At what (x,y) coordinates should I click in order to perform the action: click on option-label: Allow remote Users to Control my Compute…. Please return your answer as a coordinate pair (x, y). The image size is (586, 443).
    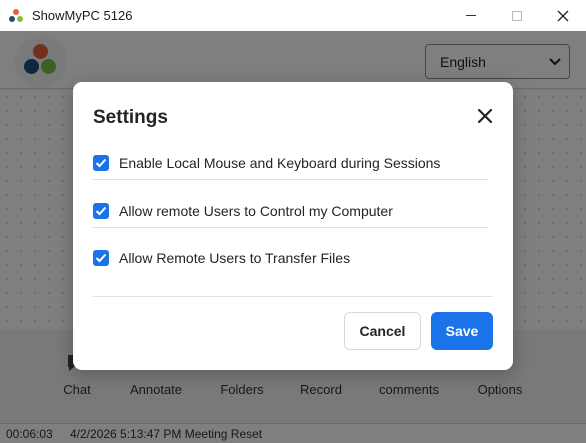
    Looking at the image, I should click on (256, 210).